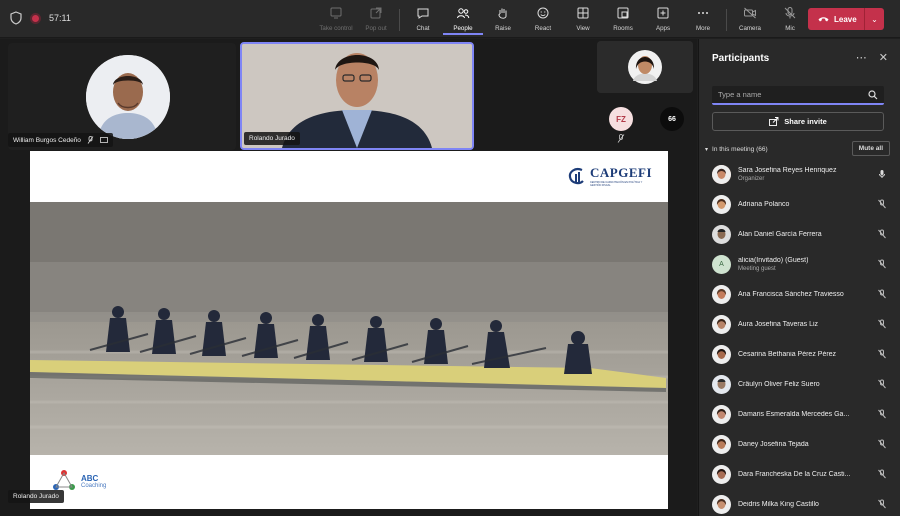  Describe the element at coordinates (861, 57) in the screenshot. I see `more-options-icon: ⋯` at that location.